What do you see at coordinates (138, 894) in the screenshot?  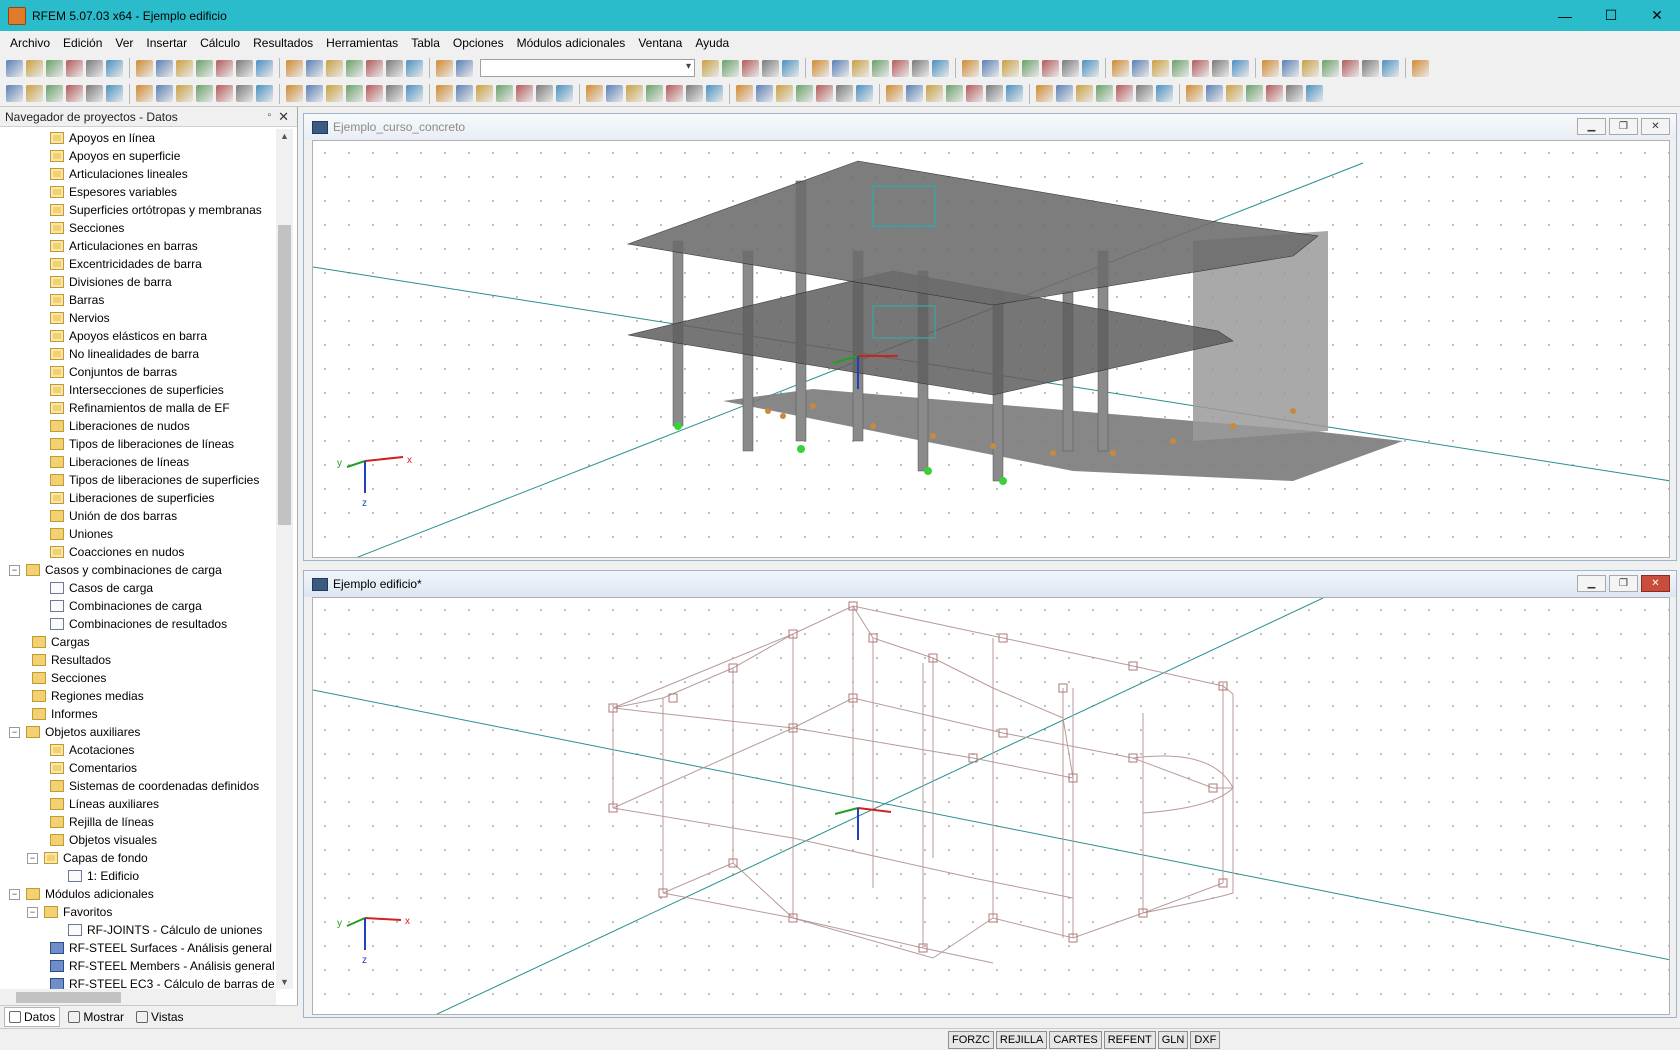 I see `tree-item: − Módulos adicionales` at bounding box center [138, 894].